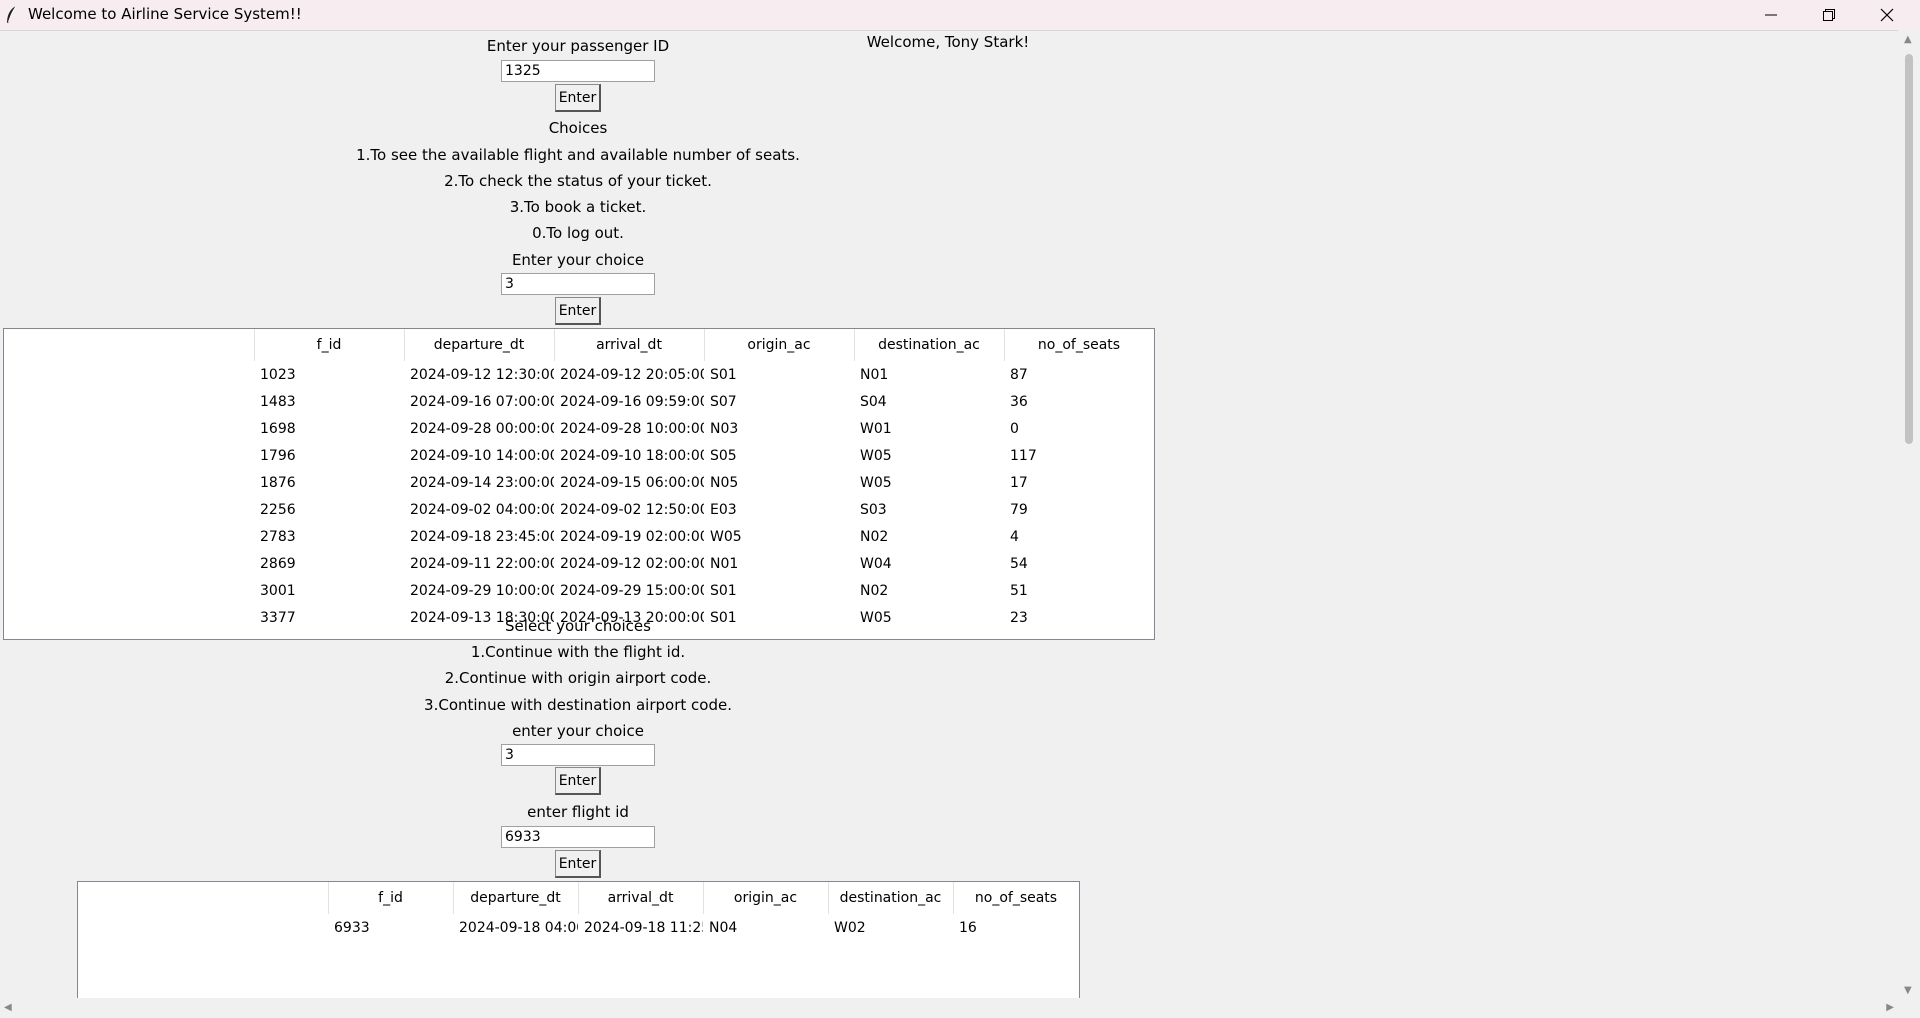 The image size is (1920, 1018). Describe the element at coordinates (578, 128) in the screenshot. I see `choices-heading: Choices` at that location.